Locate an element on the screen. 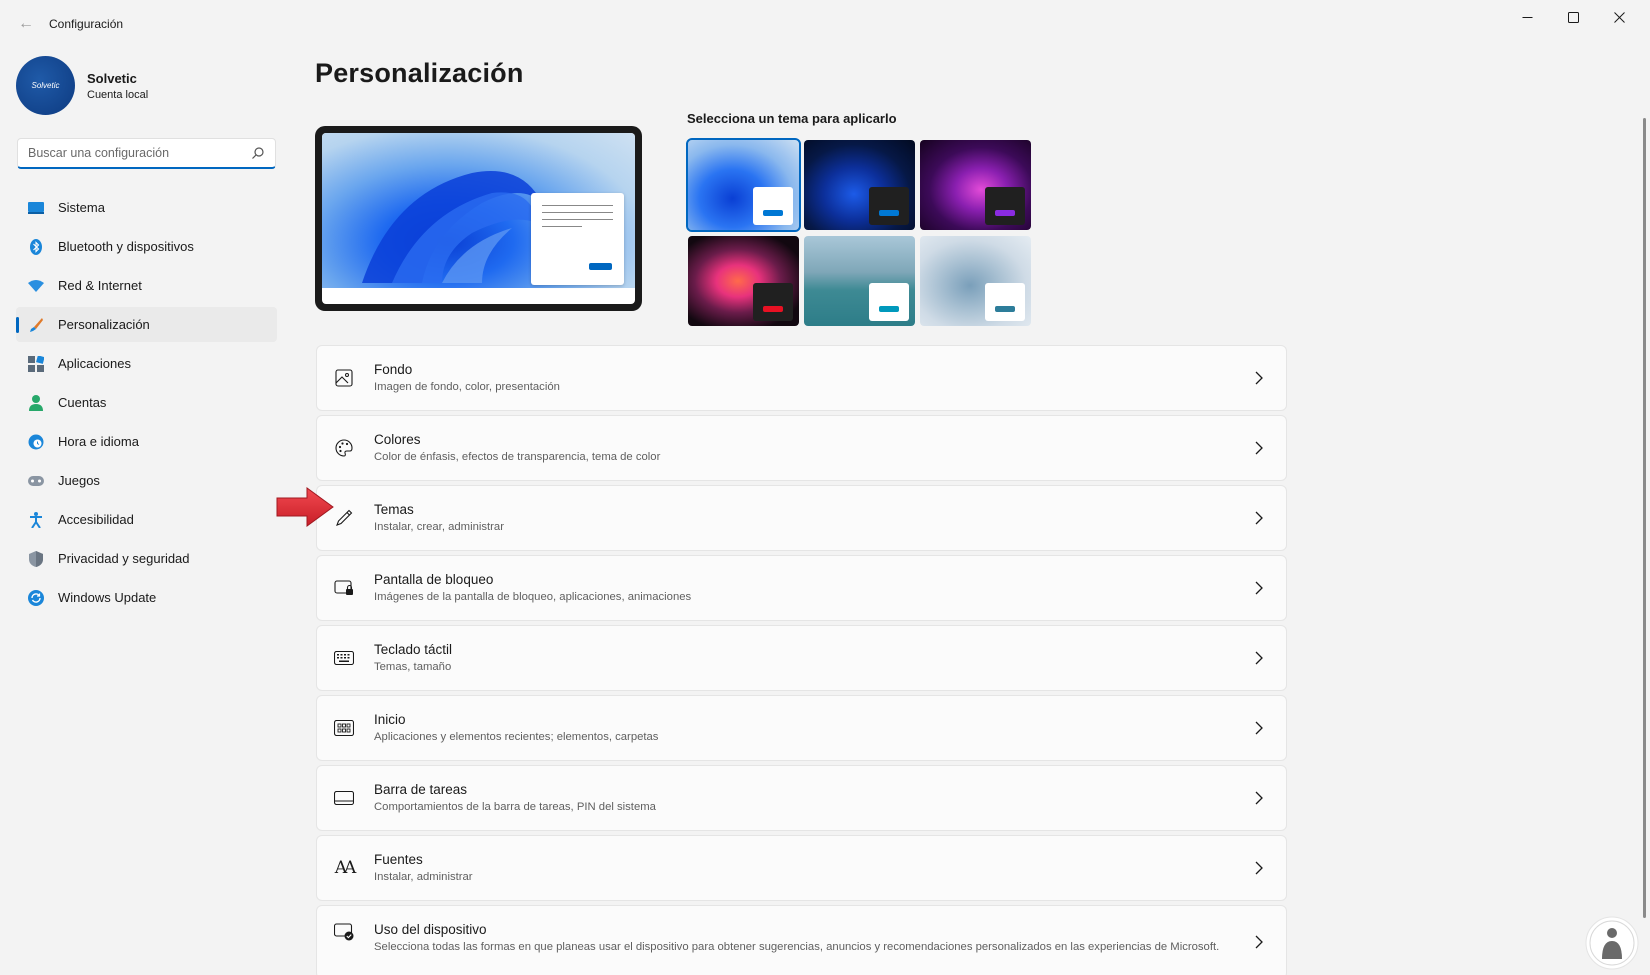 Image resolution: width=1650 pixels, height=975 pixels. scrollbar is located at coordinates (1644, 518).